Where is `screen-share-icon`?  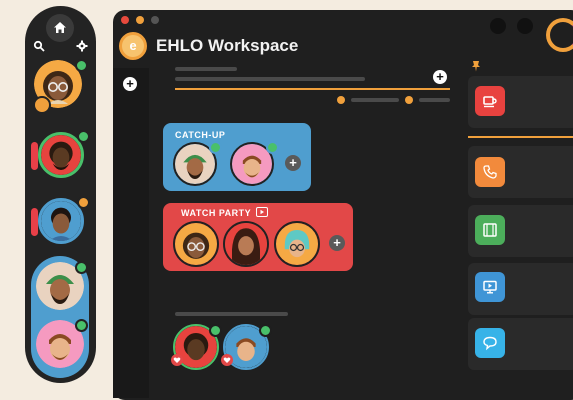 screen-share-icon is located at coordinates (490, 287).